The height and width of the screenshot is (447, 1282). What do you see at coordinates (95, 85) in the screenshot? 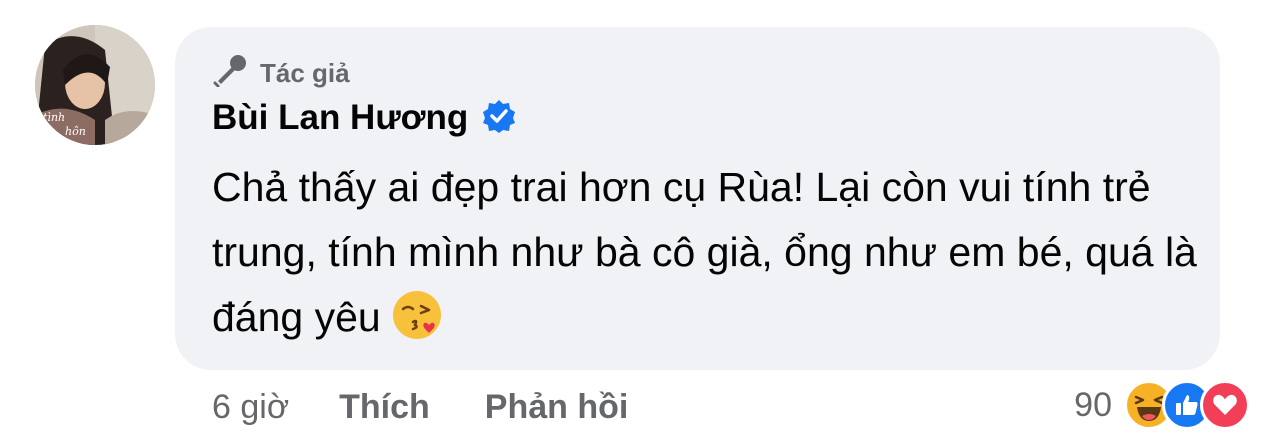
I see `author-avatar: tình hôn` at bounding box center [95, 85].